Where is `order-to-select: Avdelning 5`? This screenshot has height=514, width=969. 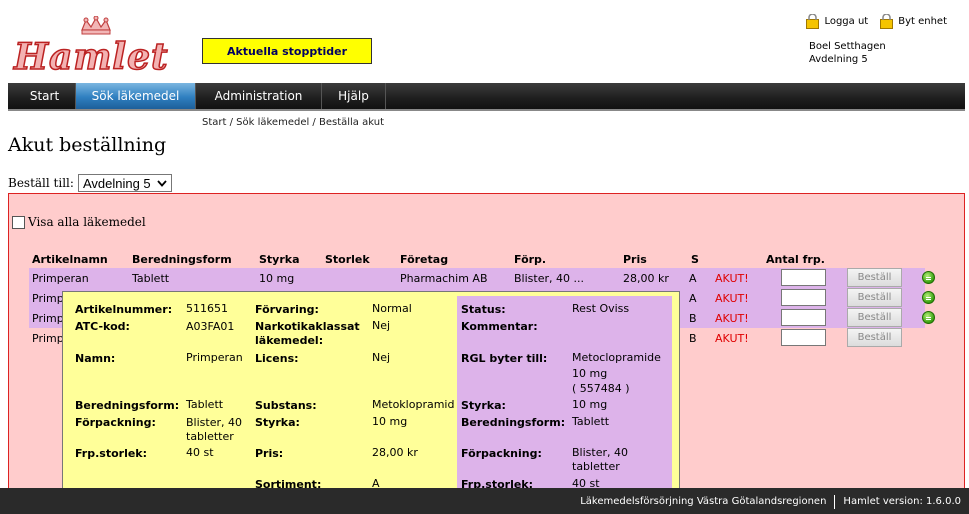 order-to-select: Avdelning 5 is located at coordinates (124, 183).